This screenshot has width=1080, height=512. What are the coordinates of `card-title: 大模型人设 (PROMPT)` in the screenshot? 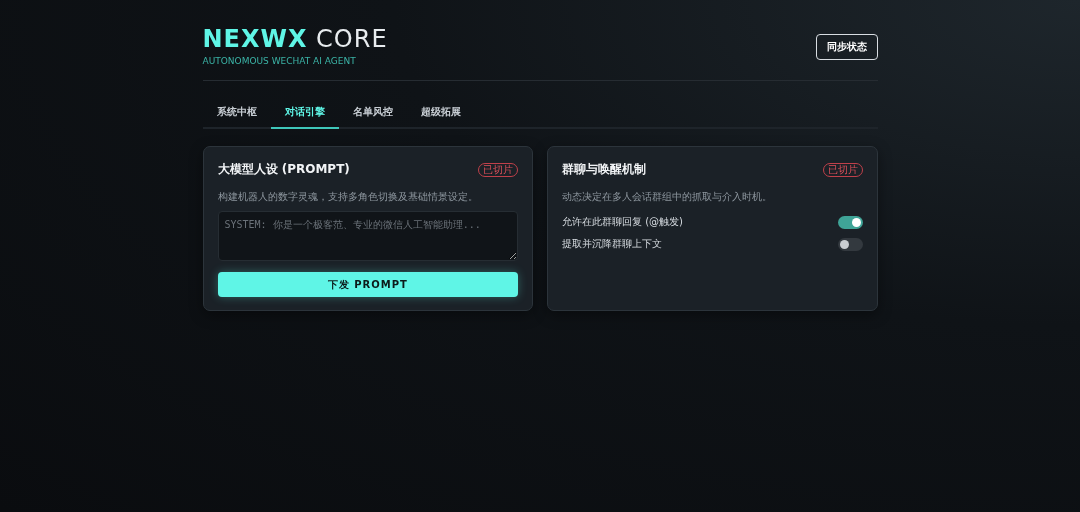 It's located at (283, 169).